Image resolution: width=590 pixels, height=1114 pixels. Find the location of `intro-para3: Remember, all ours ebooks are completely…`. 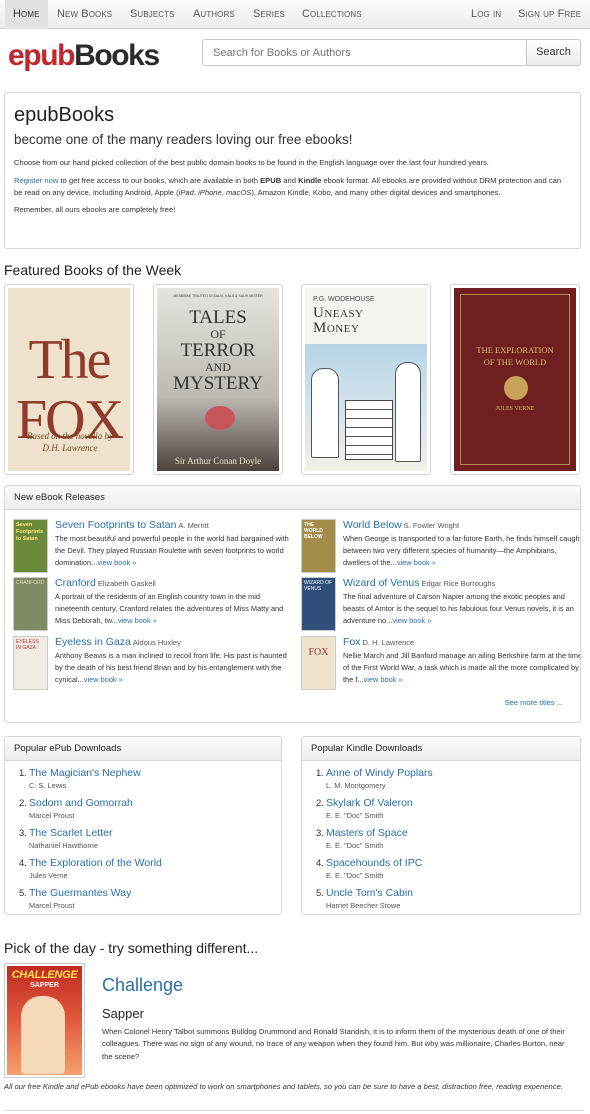

intro-para3: Remember, all ours ebooks are completely… is located at coordinates (95, 209).